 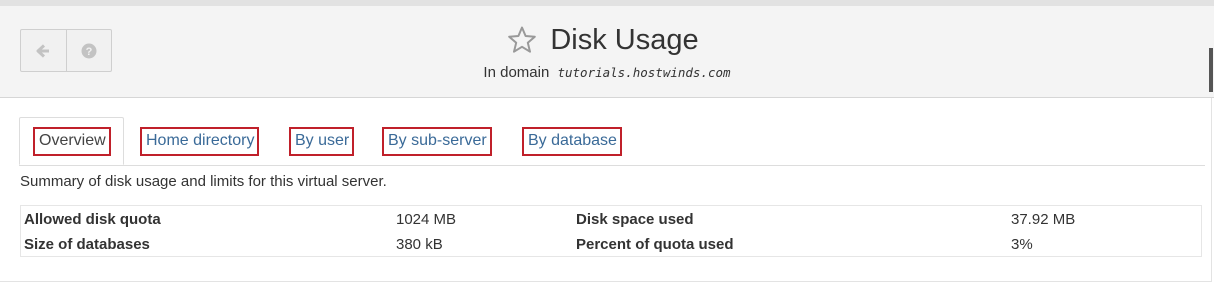 I want to click on tab-home-directory: Home directory, so click(x=200, y=141).